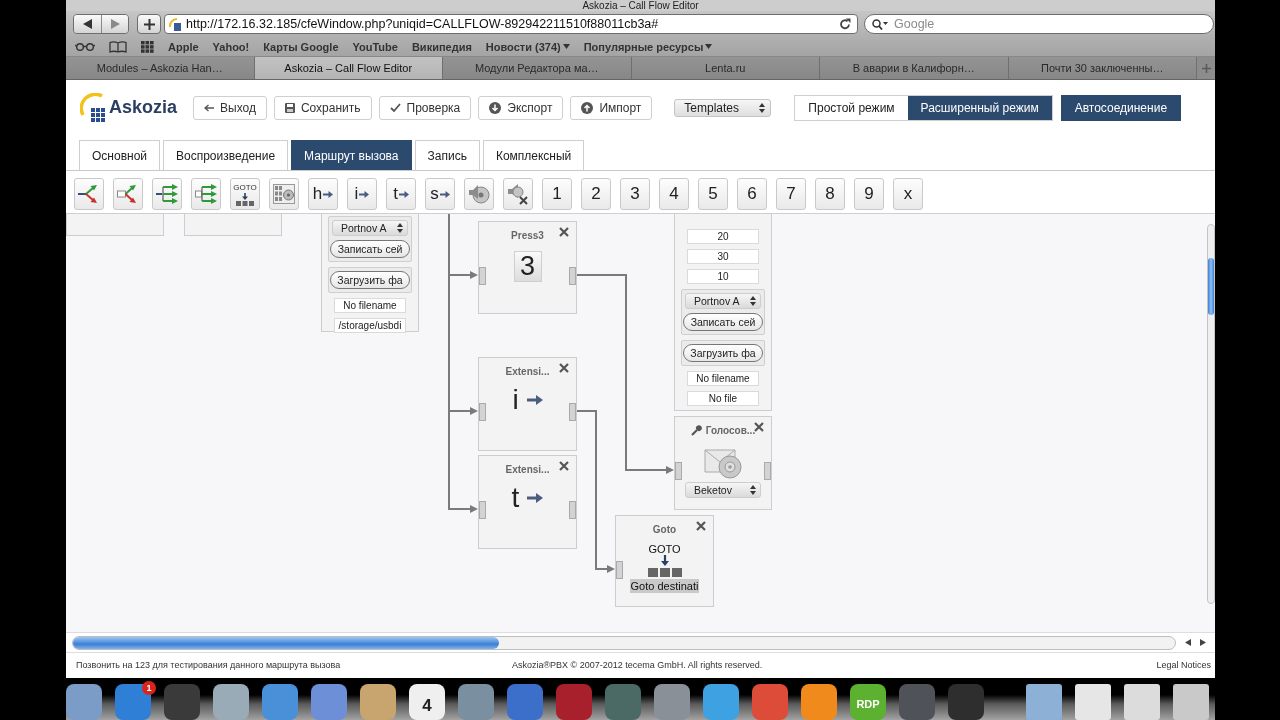  What do you see at coordinates (427, 702) in the screenshot?
I see `dock-app-tile: 4` at bounding box center [427, 702].